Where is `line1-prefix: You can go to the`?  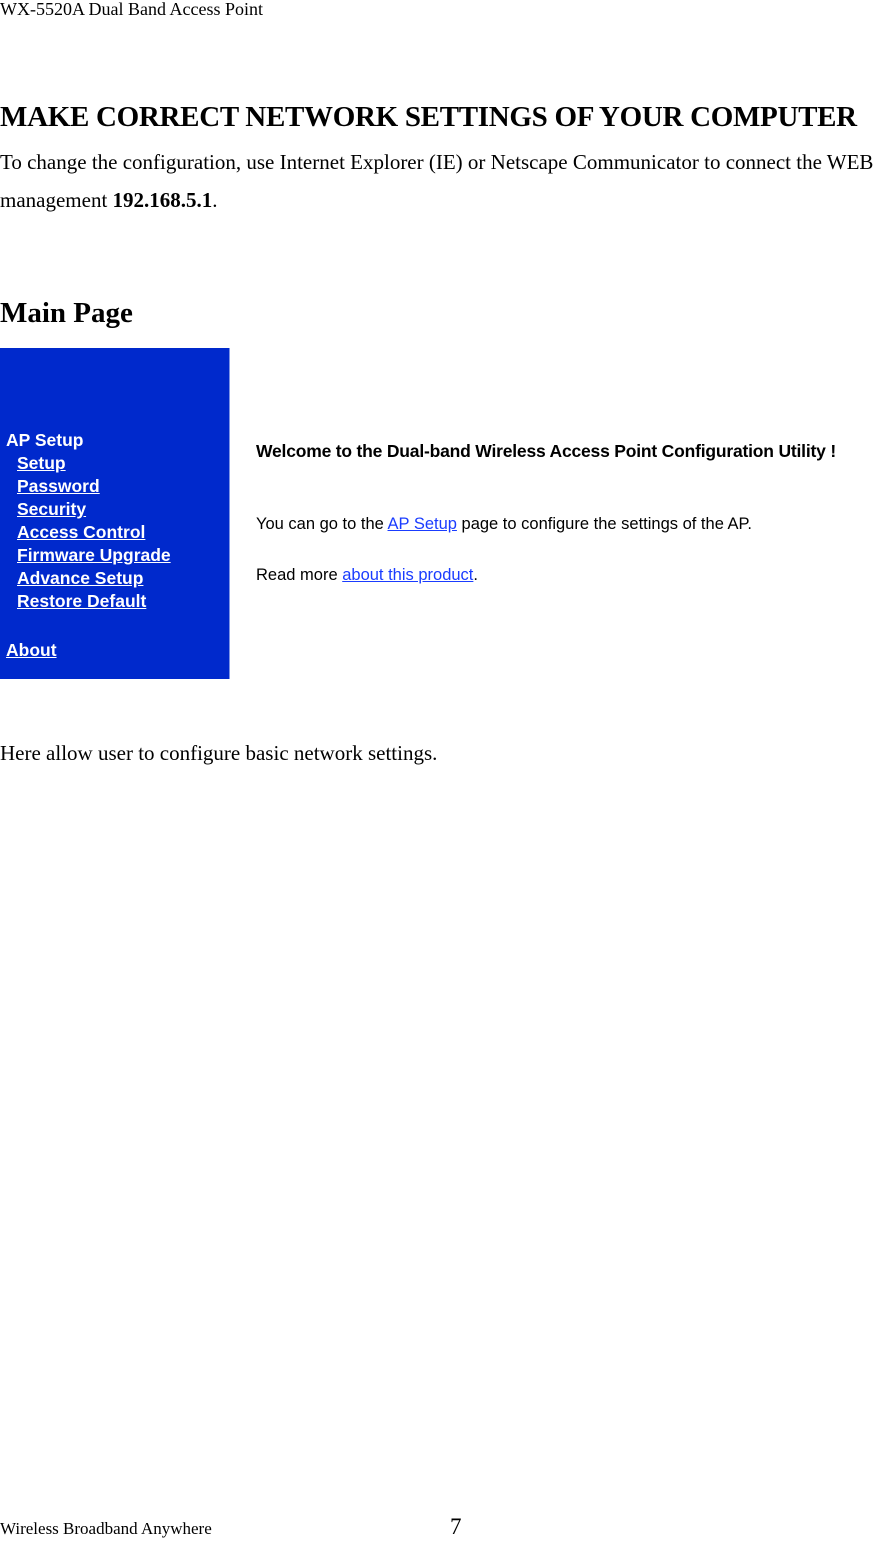 line1-prefix: You can go to the is located at coordinates (322, 524).